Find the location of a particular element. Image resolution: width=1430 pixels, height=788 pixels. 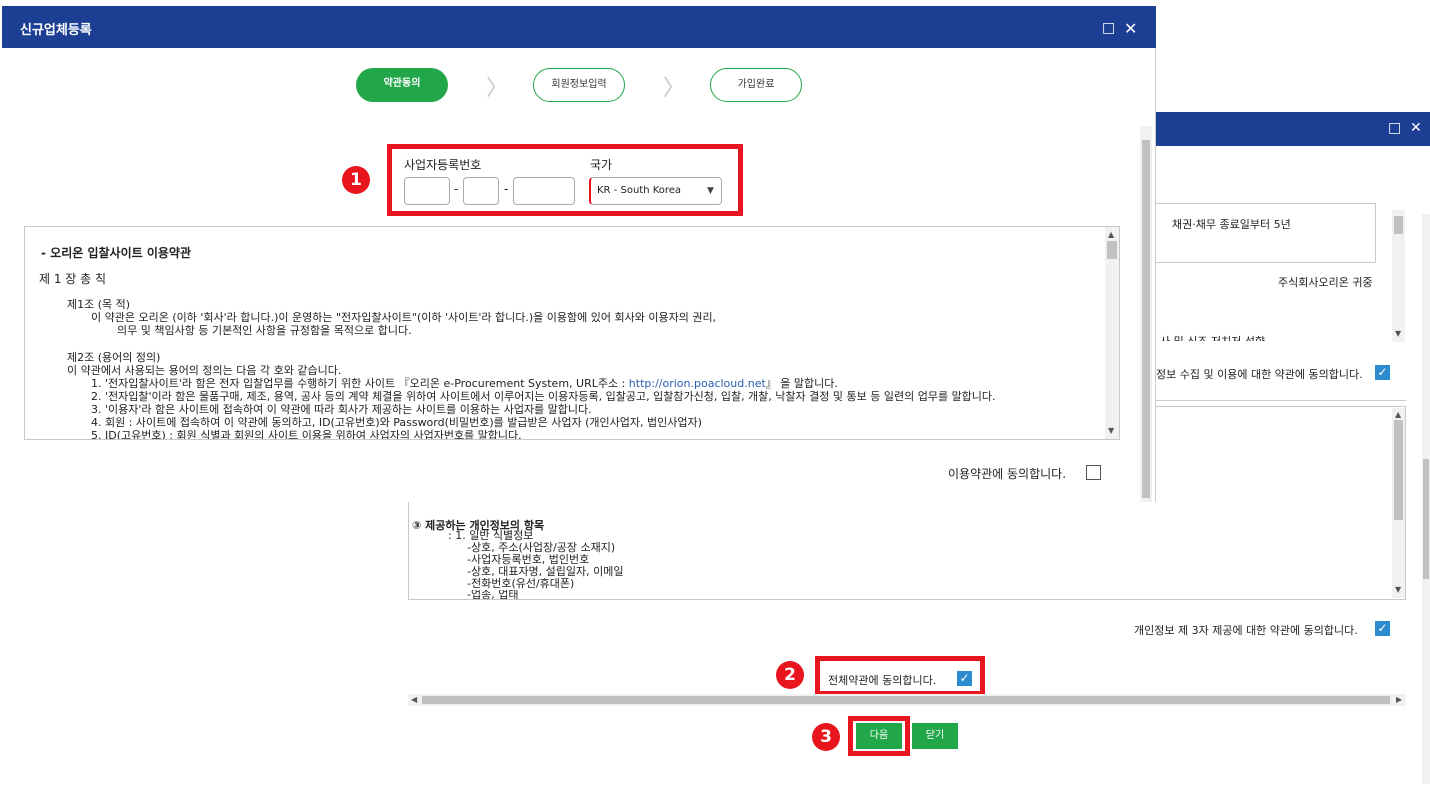

front-titlebar: □ ✕ is located at coordinates (579, 27).